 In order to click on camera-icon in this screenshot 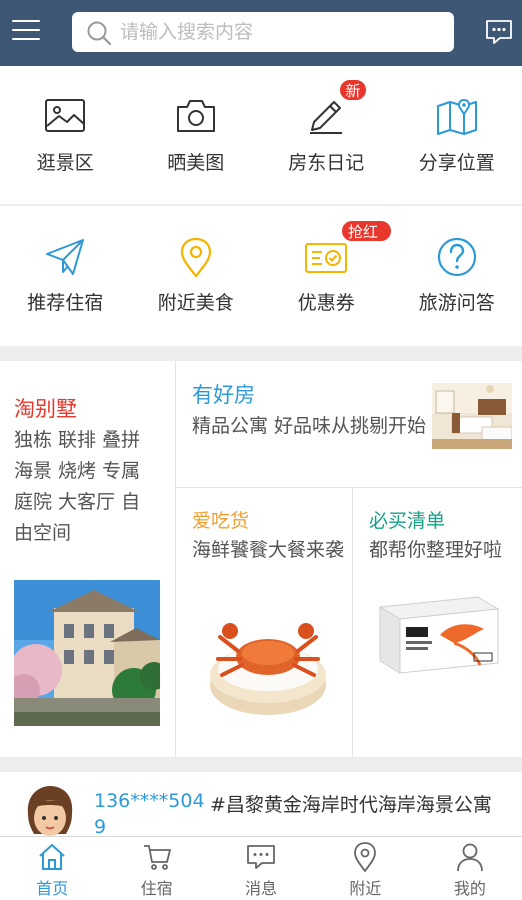, I will do `click(195, 116)`.